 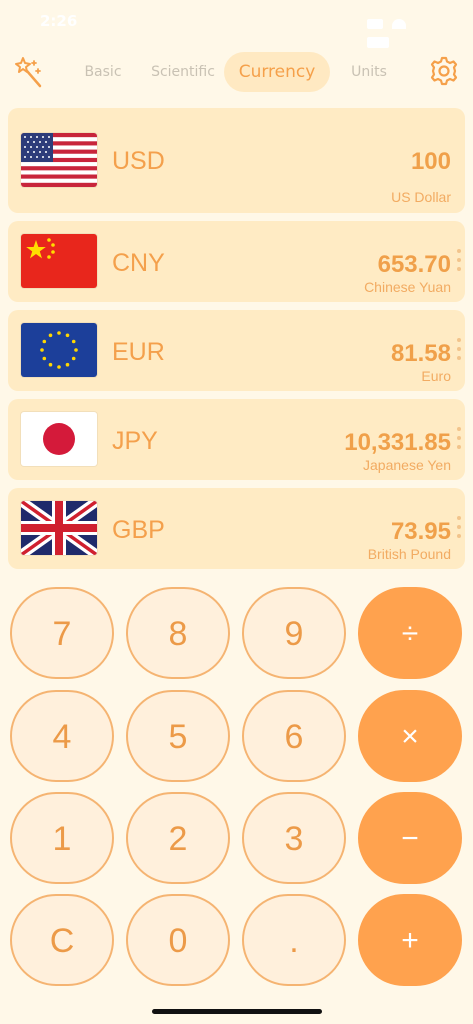 What do you see at coordinates (236, 439) in the screenshot?
I see `currency-card-jpy: JPY 10,331.85 Japanese Yen` at bounding box center [236, 439].